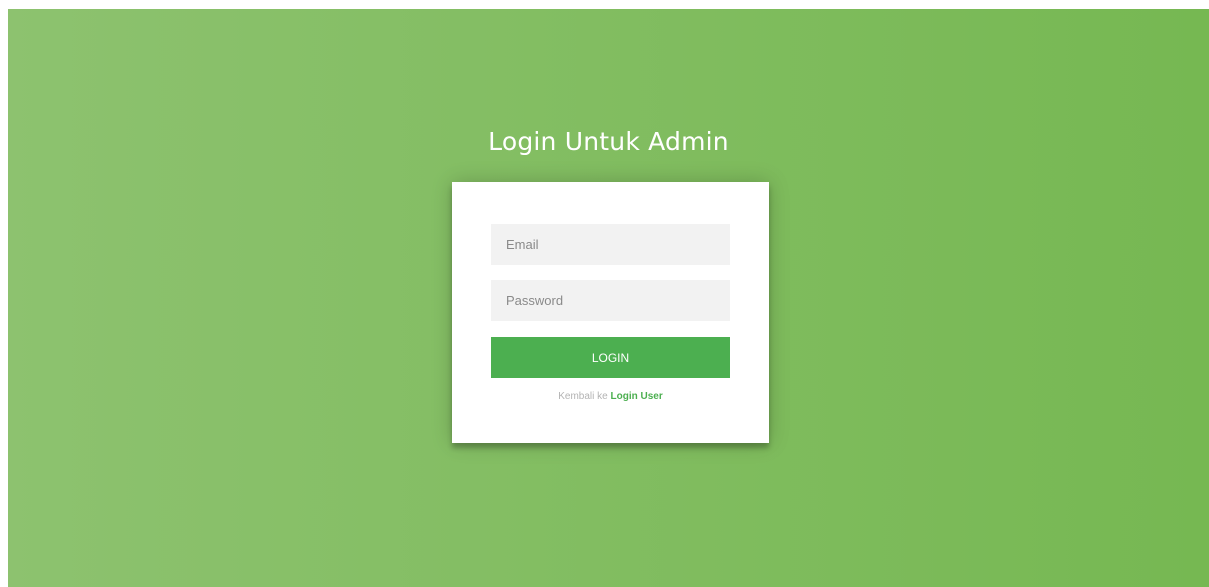 The height and width of the screenshot is (587, 1209). I want to click on password-field, so click(610, 300).